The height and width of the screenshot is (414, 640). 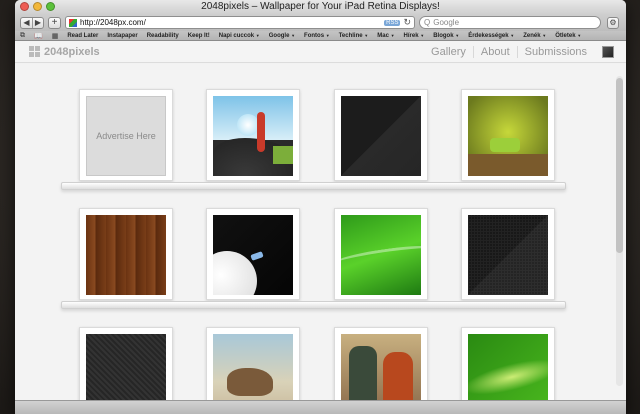 What do you see at coordinates (50, 6) in the screenshot?
I see `zoom-window-button` at bounding box center [50, 6].